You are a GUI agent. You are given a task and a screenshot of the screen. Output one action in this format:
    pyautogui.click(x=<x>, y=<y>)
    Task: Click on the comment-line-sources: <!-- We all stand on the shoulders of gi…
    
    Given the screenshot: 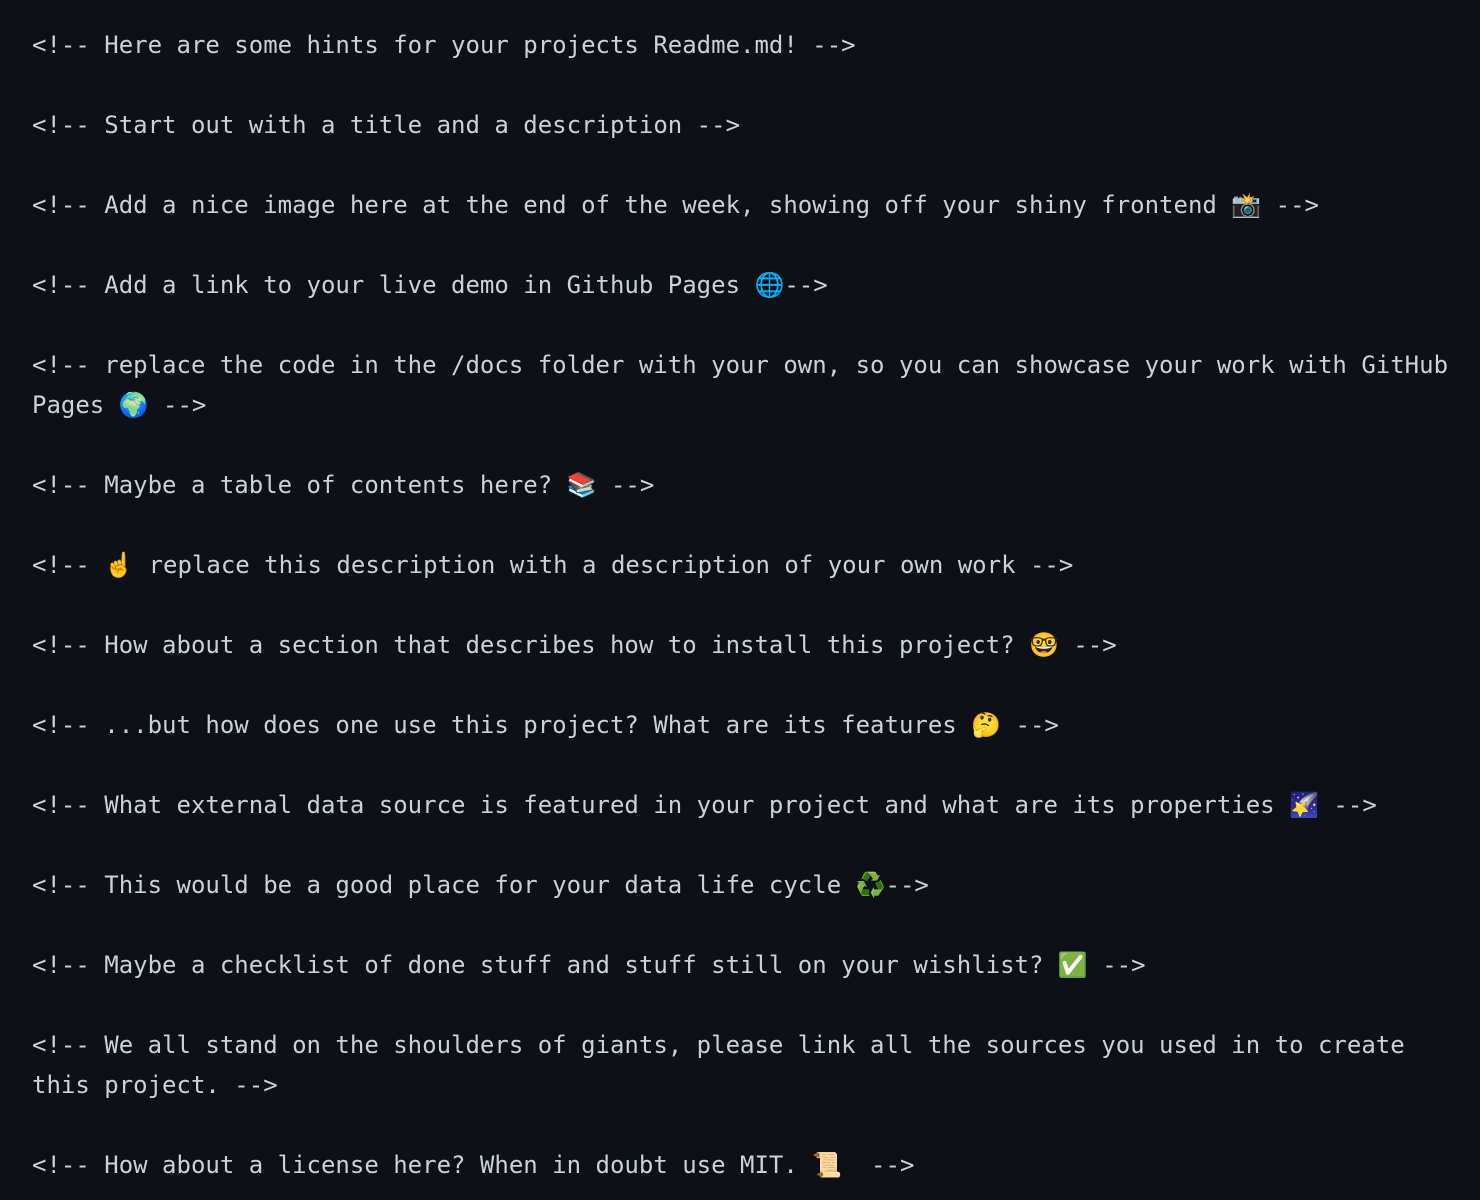 What is the action you would take?
    pyautogui.click(x=726, y=1065)
    